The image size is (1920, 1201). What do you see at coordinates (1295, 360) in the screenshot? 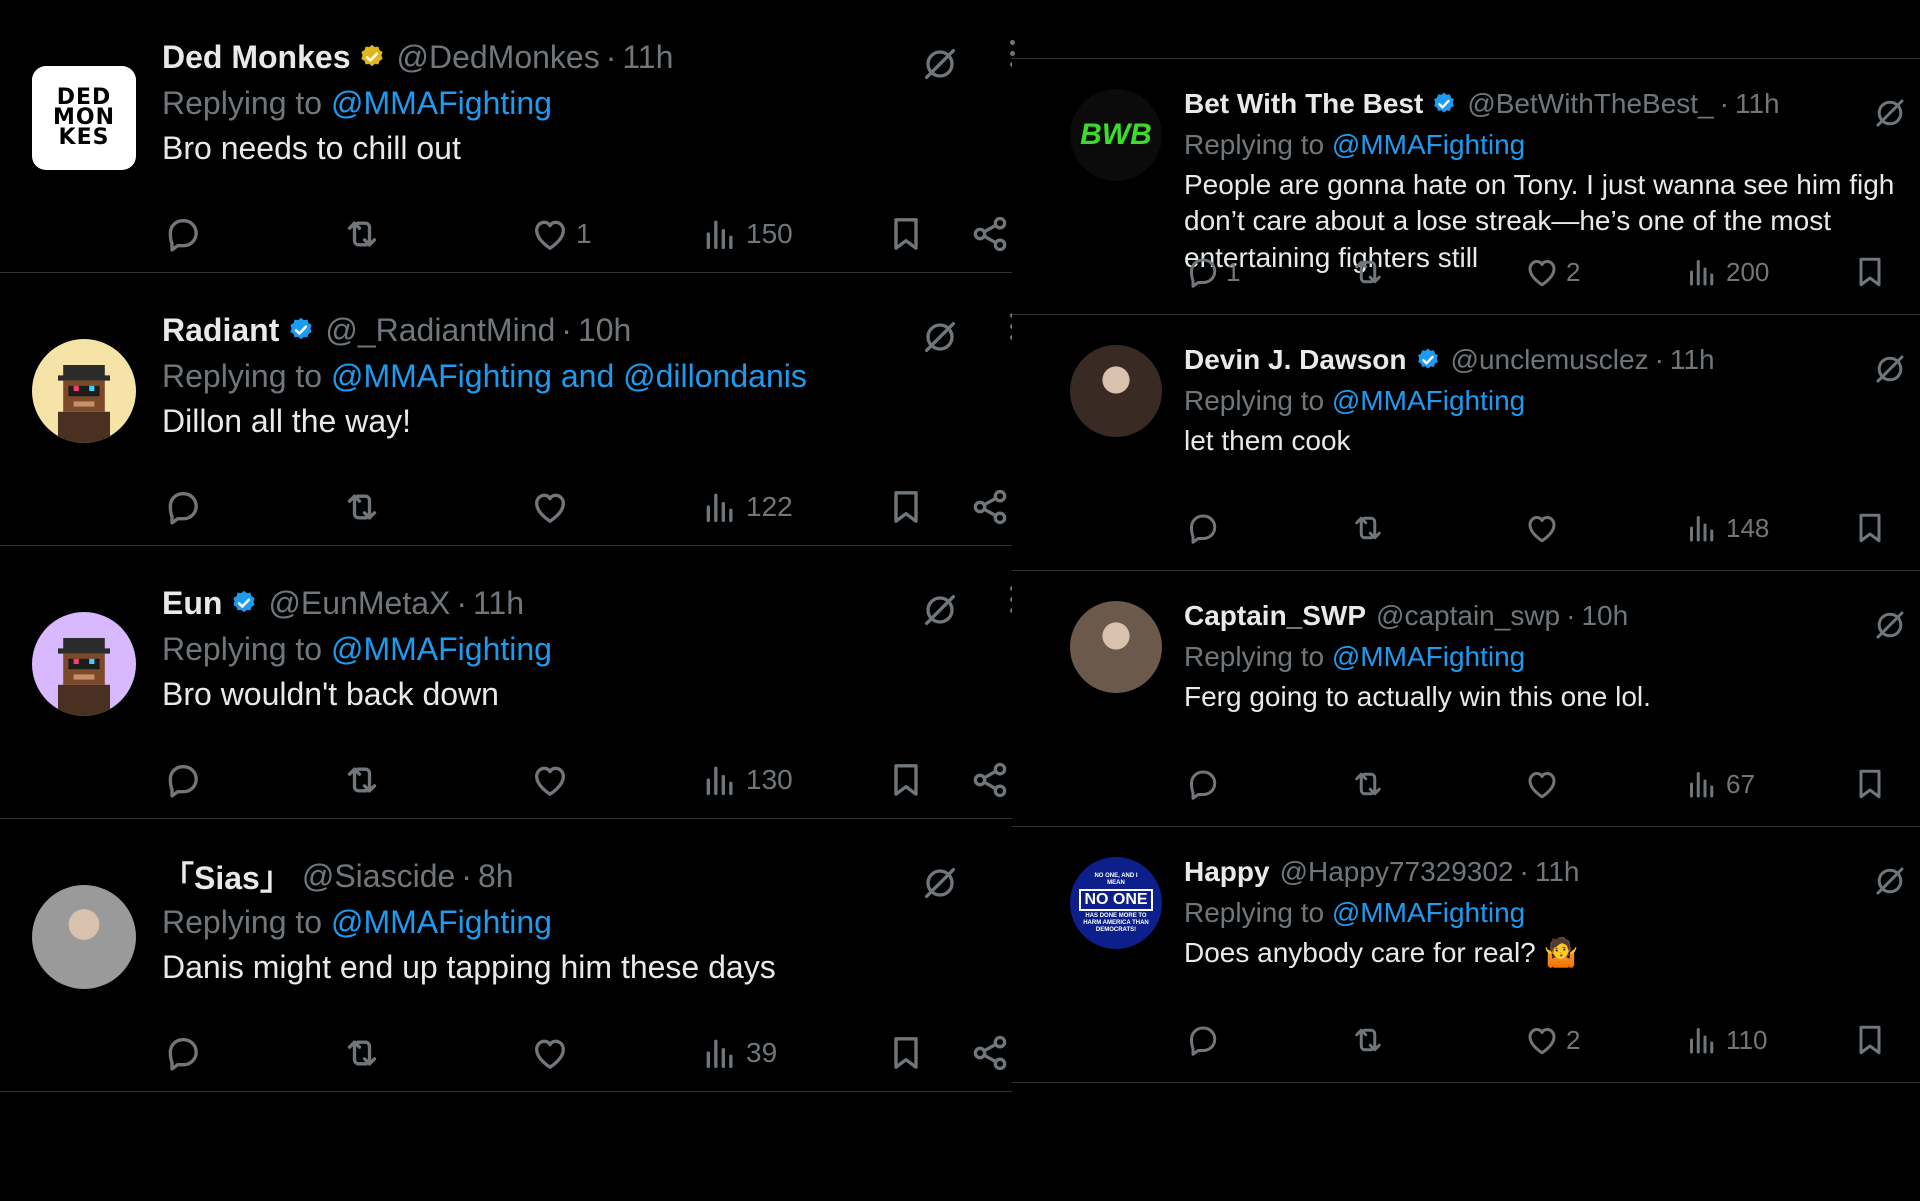
I see `display-name: Devin J. Dawson` at bounding box center [1295, 360].